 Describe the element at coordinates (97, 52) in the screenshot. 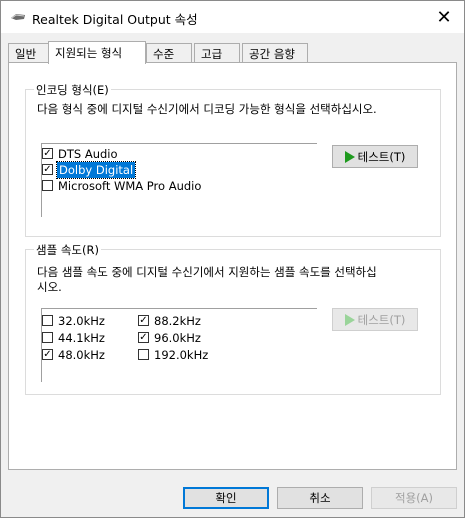

I see `tab-supported-formats: 지원되는 형식` at that location.